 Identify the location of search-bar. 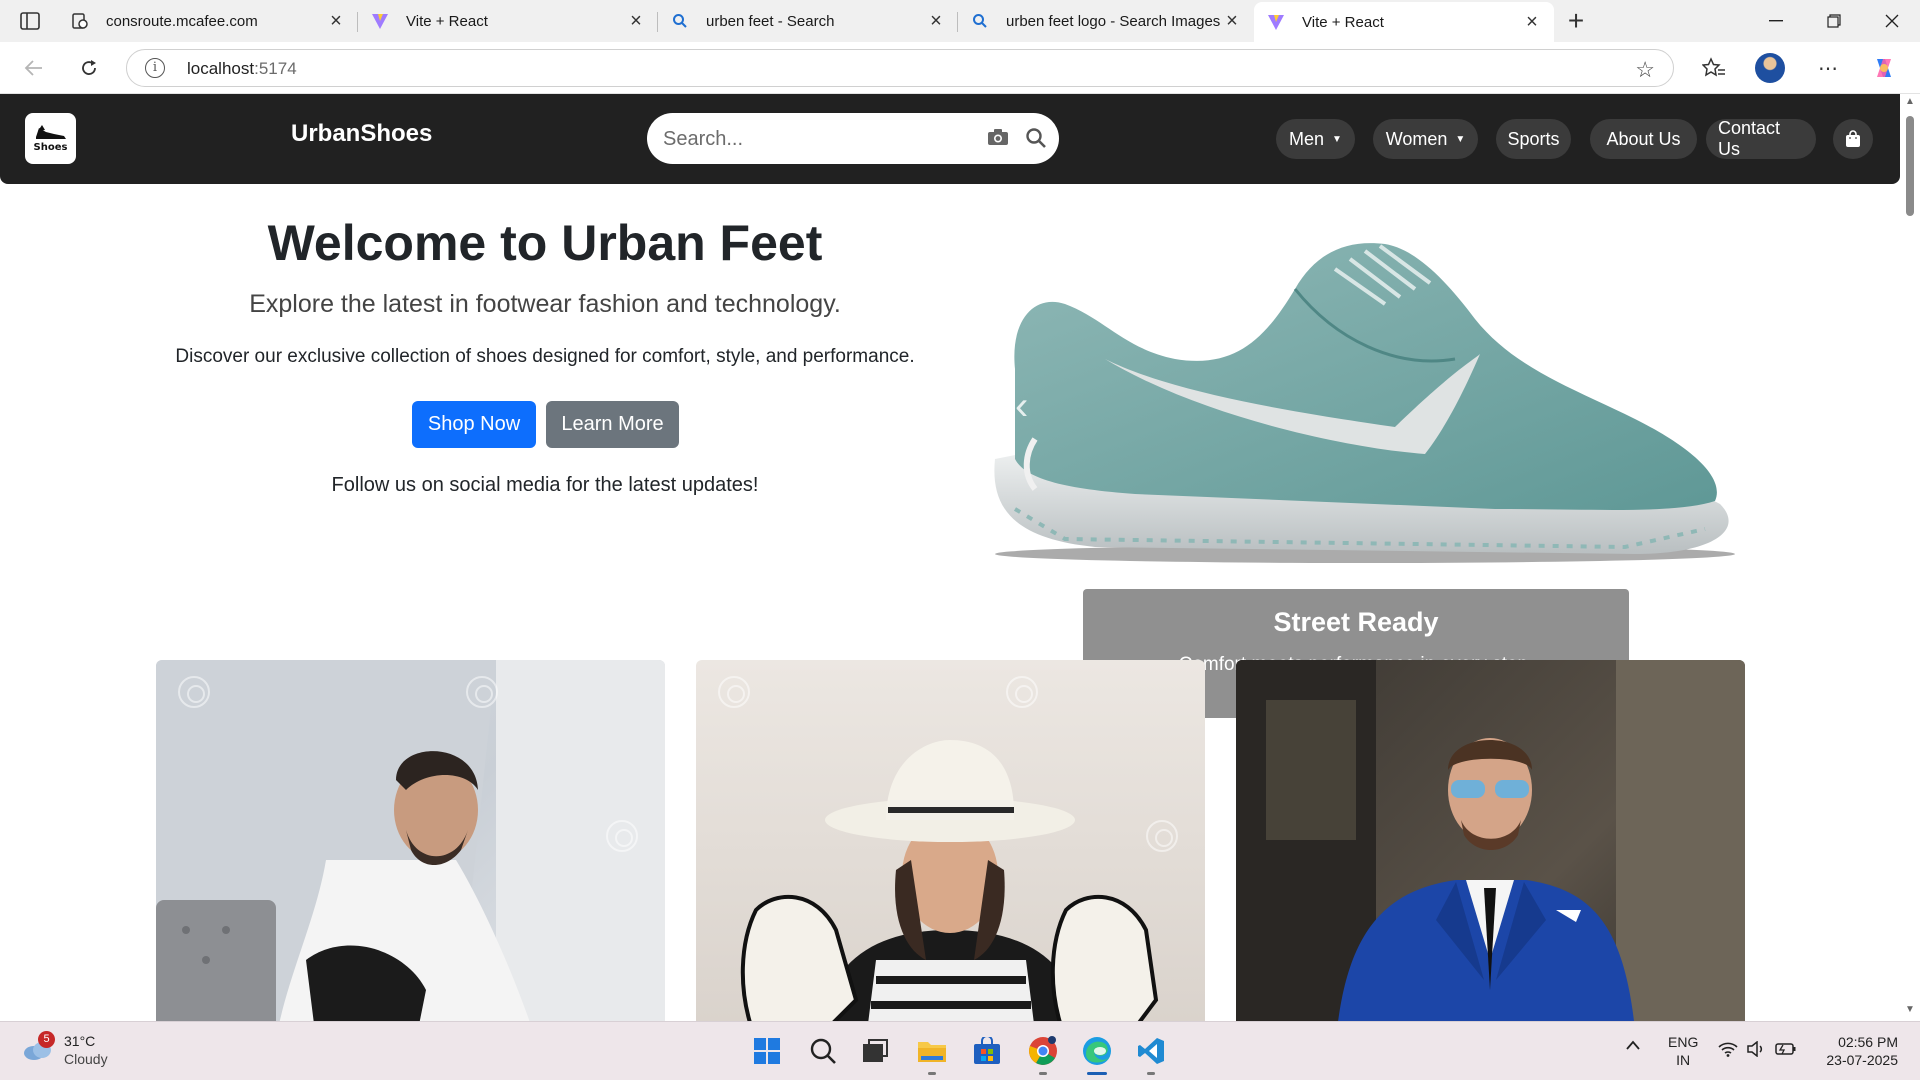
(853, 138).